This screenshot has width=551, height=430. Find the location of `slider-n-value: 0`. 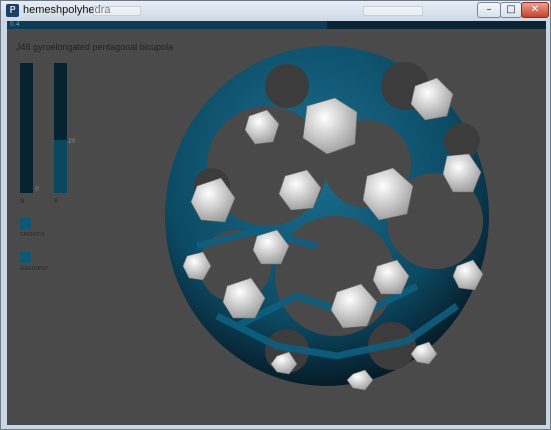

slider-n-value: 0 is located at coordinates (37, 189).